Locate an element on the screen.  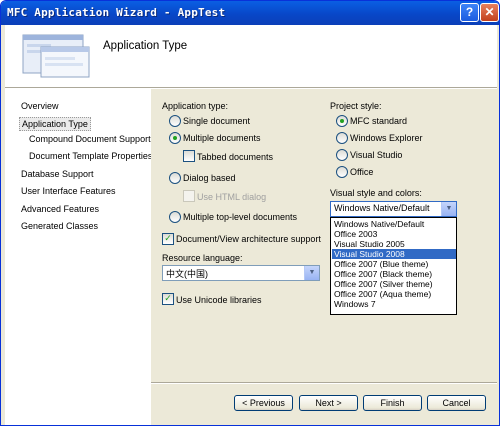
nav-item-advanced-features: Advanced Features is located at coordinates (60, 209).